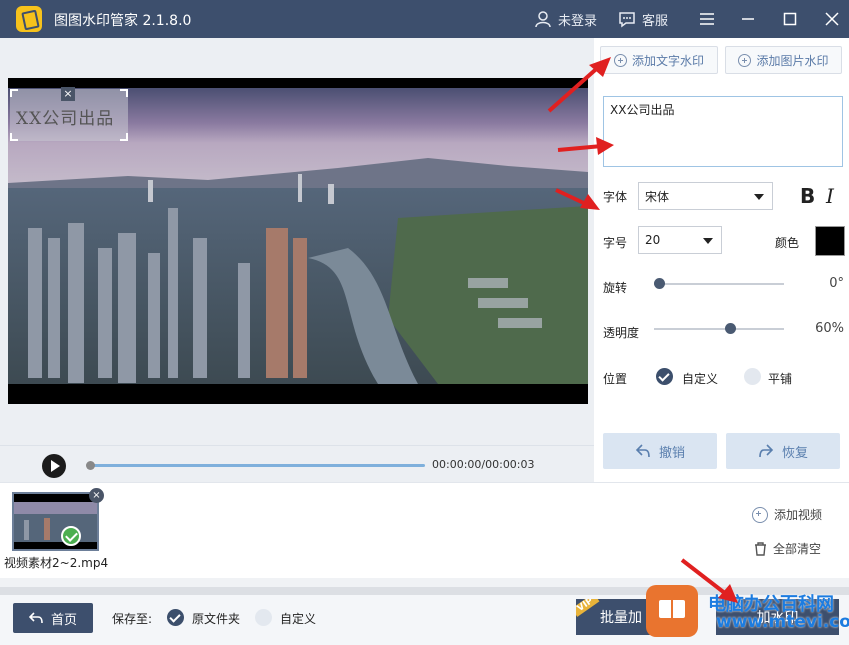  I want to click on tab-add-image-watermark: 添加图片水印, so click(783, 60).